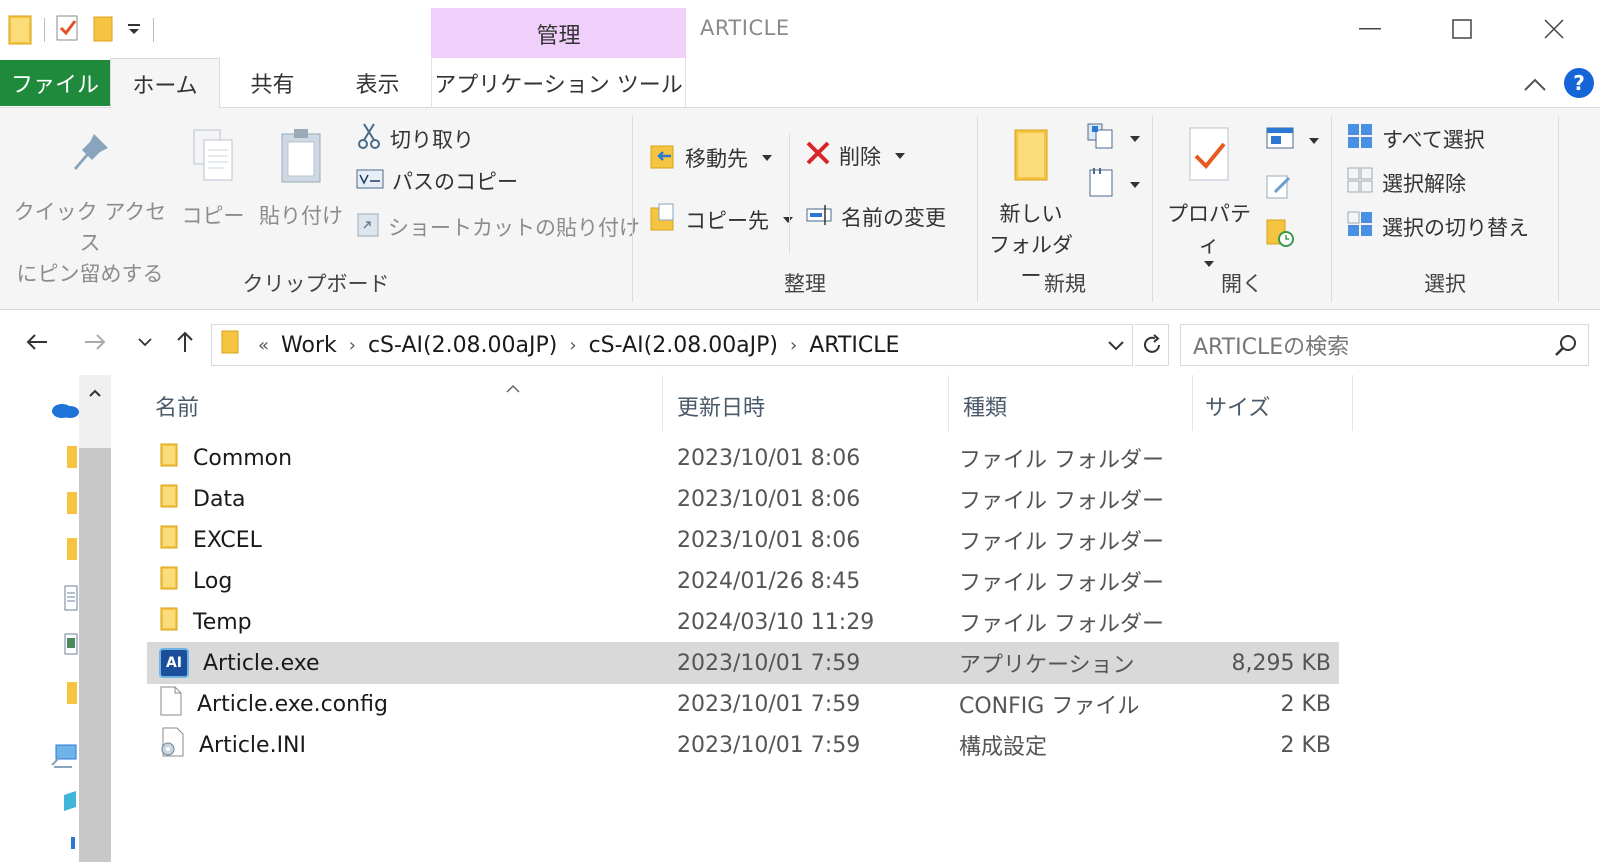 This screenshot has width=1600, height=862. What do you see at coordinates (213, 216) in the screenshot?
I see `copy-label: コピー` at bounding box center [213, 216].